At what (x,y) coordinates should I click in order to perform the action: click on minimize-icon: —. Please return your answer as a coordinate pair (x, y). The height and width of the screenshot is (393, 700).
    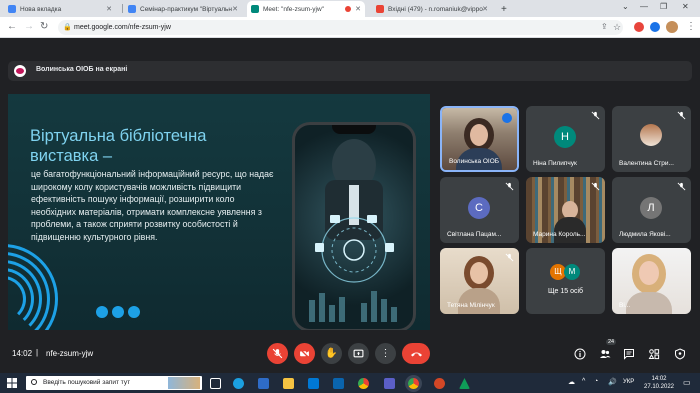
    Looking at the image, I should click on (644, 6).